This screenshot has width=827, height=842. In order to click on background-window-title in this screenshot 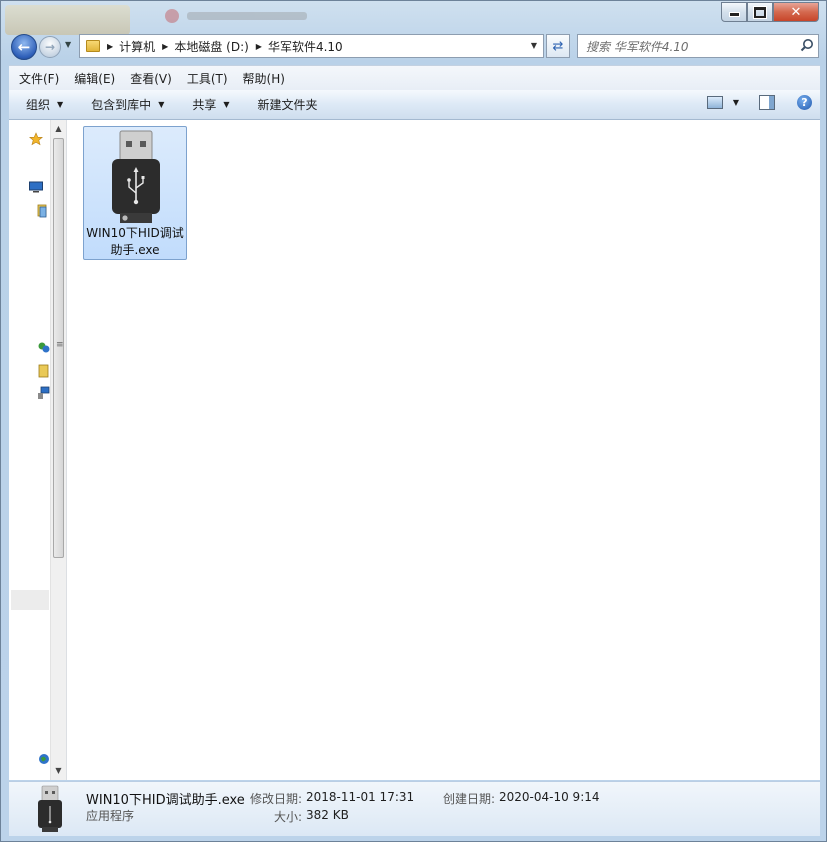, I will do `click(239, 16)`.